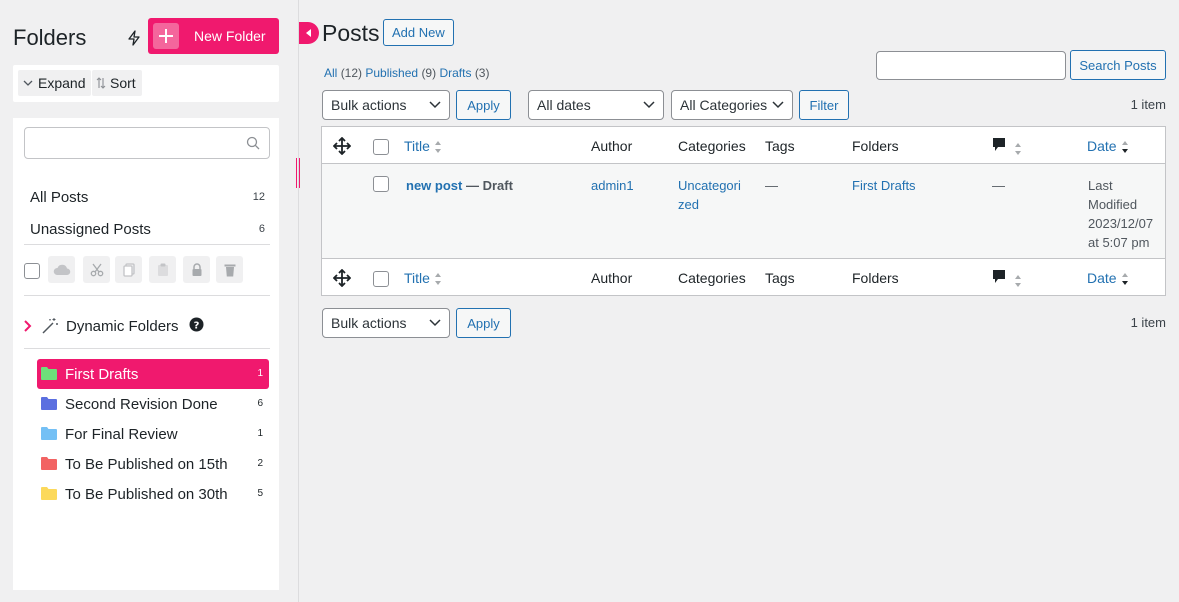  Describe the element at coordinates (1118, 65) in the screenshot. I see `search-posts-button: Search Posts` at that location.